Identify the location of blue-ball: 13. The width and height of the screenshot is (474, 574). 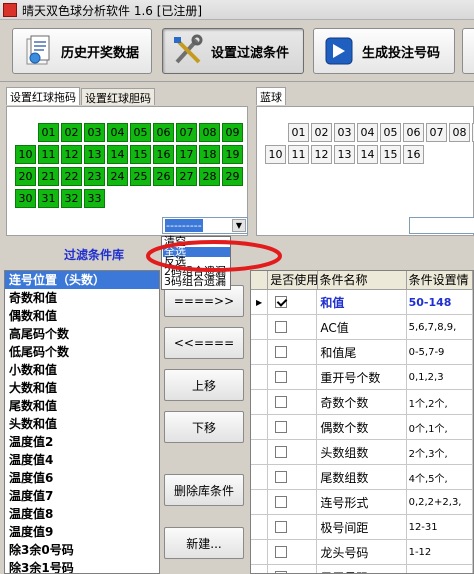
(344, 154).